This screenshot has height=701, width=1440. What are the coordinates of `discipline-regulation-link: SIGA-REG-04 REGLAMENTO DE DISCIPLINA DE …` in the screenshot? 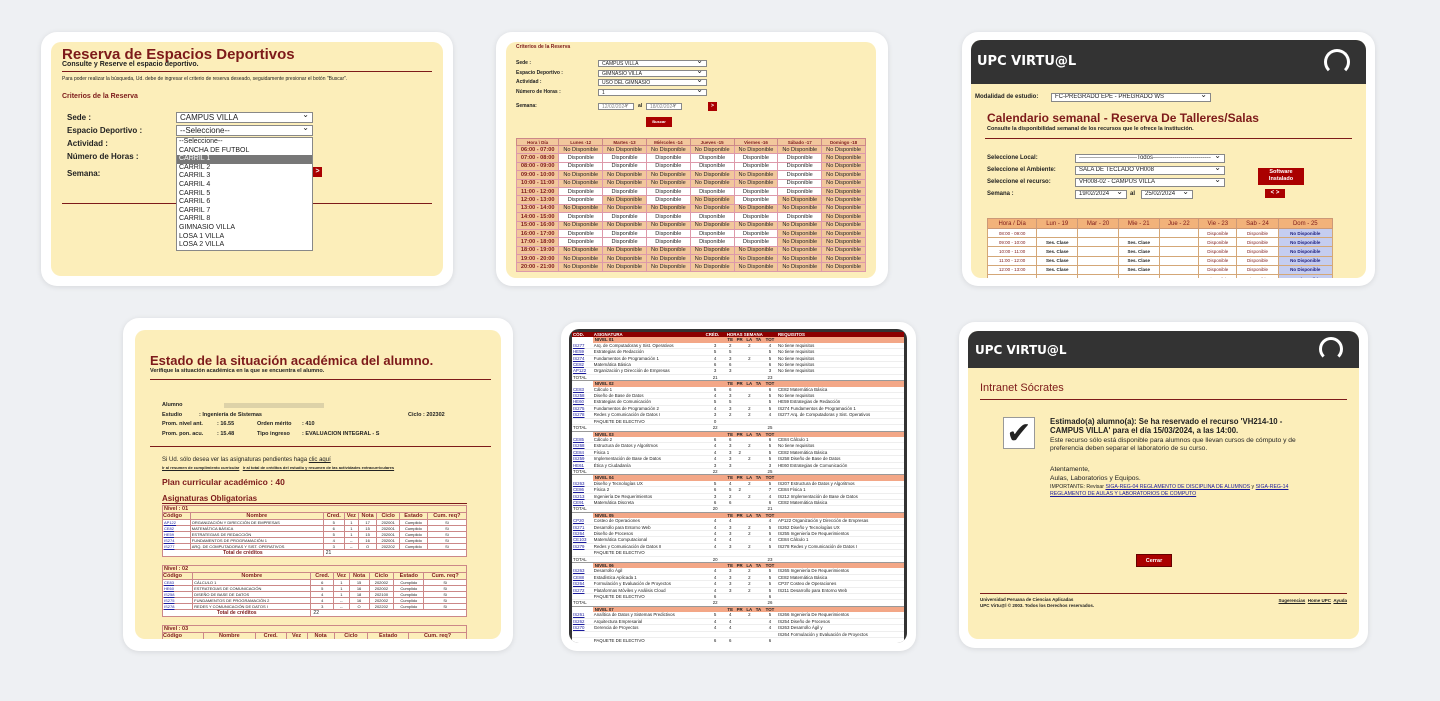 It's located at (1177, 487).